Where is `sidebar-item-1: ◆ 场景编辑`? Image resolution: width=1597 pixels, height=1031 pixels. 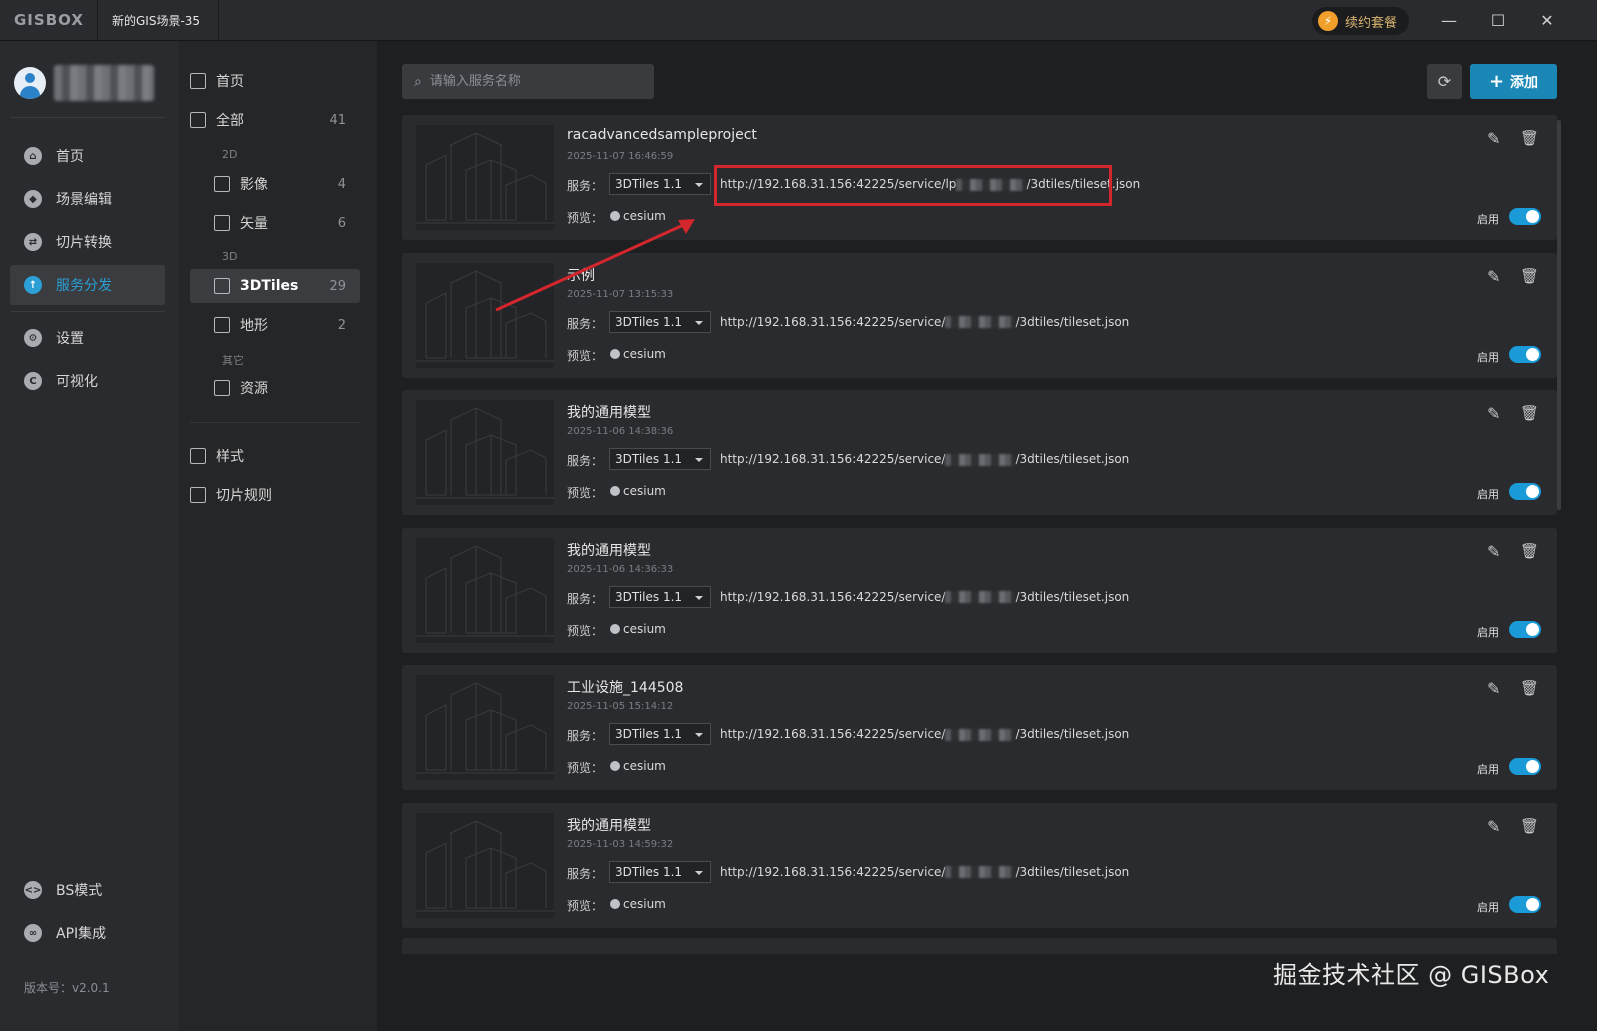
sidebar-item-1: ◆ 场景编辑 is located at coordinates (87, 199).